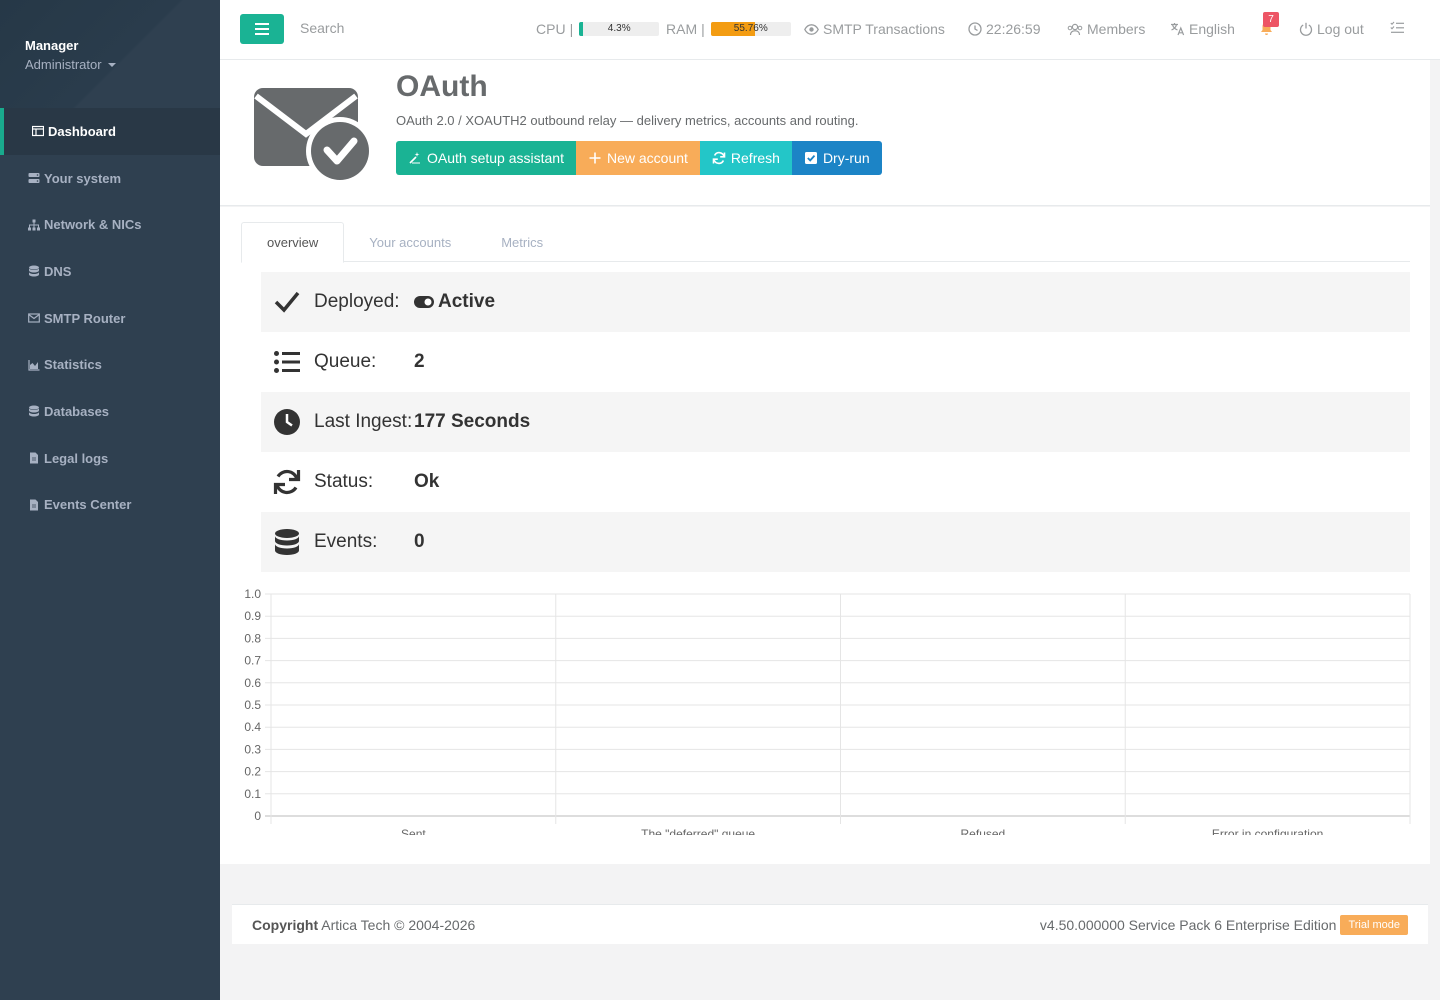  What do you see at coordinates (344, 481) in the screenshot?
I see `status-label: Status:` at bounding box center [344, 481].